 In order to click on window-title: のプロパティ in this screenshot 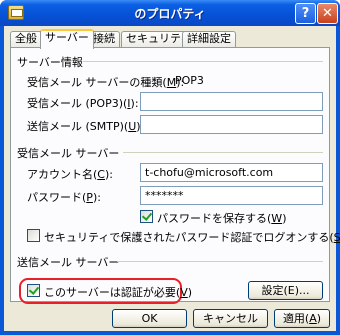, I will do `click(170, 14)`.